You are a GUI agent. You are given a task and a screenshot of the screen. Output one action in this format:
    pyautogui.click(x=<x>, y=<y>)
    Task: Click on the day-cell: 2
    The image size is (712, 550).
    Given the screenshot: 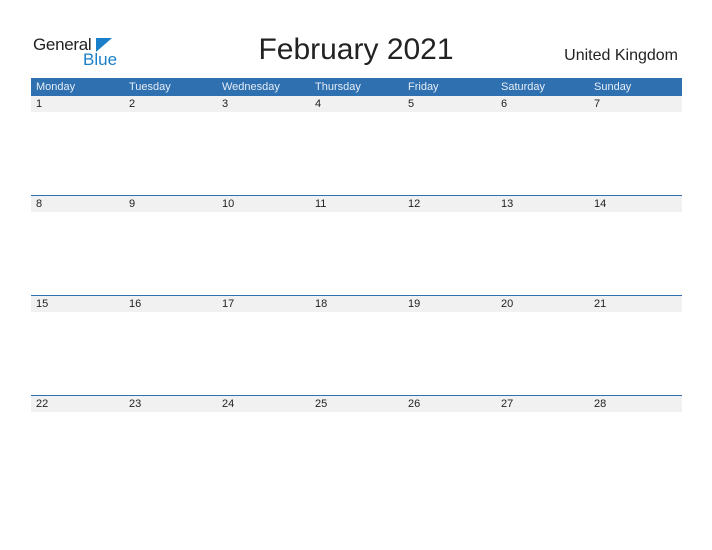 What is the action you would take?
    pyautogui.click(x=132, y=104)
    